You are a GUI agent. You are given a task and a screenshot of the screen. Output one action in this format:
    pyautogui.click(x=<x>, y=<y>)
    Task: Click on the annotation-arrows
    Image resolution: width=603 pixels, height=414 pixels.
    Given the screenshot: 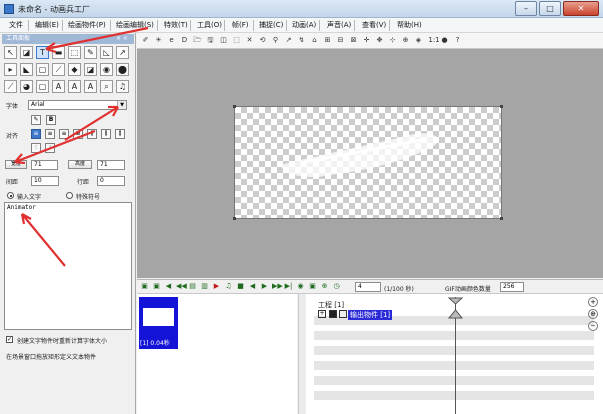 What is the action you would take?
    pyautogui.click(x=81, y=146)
    